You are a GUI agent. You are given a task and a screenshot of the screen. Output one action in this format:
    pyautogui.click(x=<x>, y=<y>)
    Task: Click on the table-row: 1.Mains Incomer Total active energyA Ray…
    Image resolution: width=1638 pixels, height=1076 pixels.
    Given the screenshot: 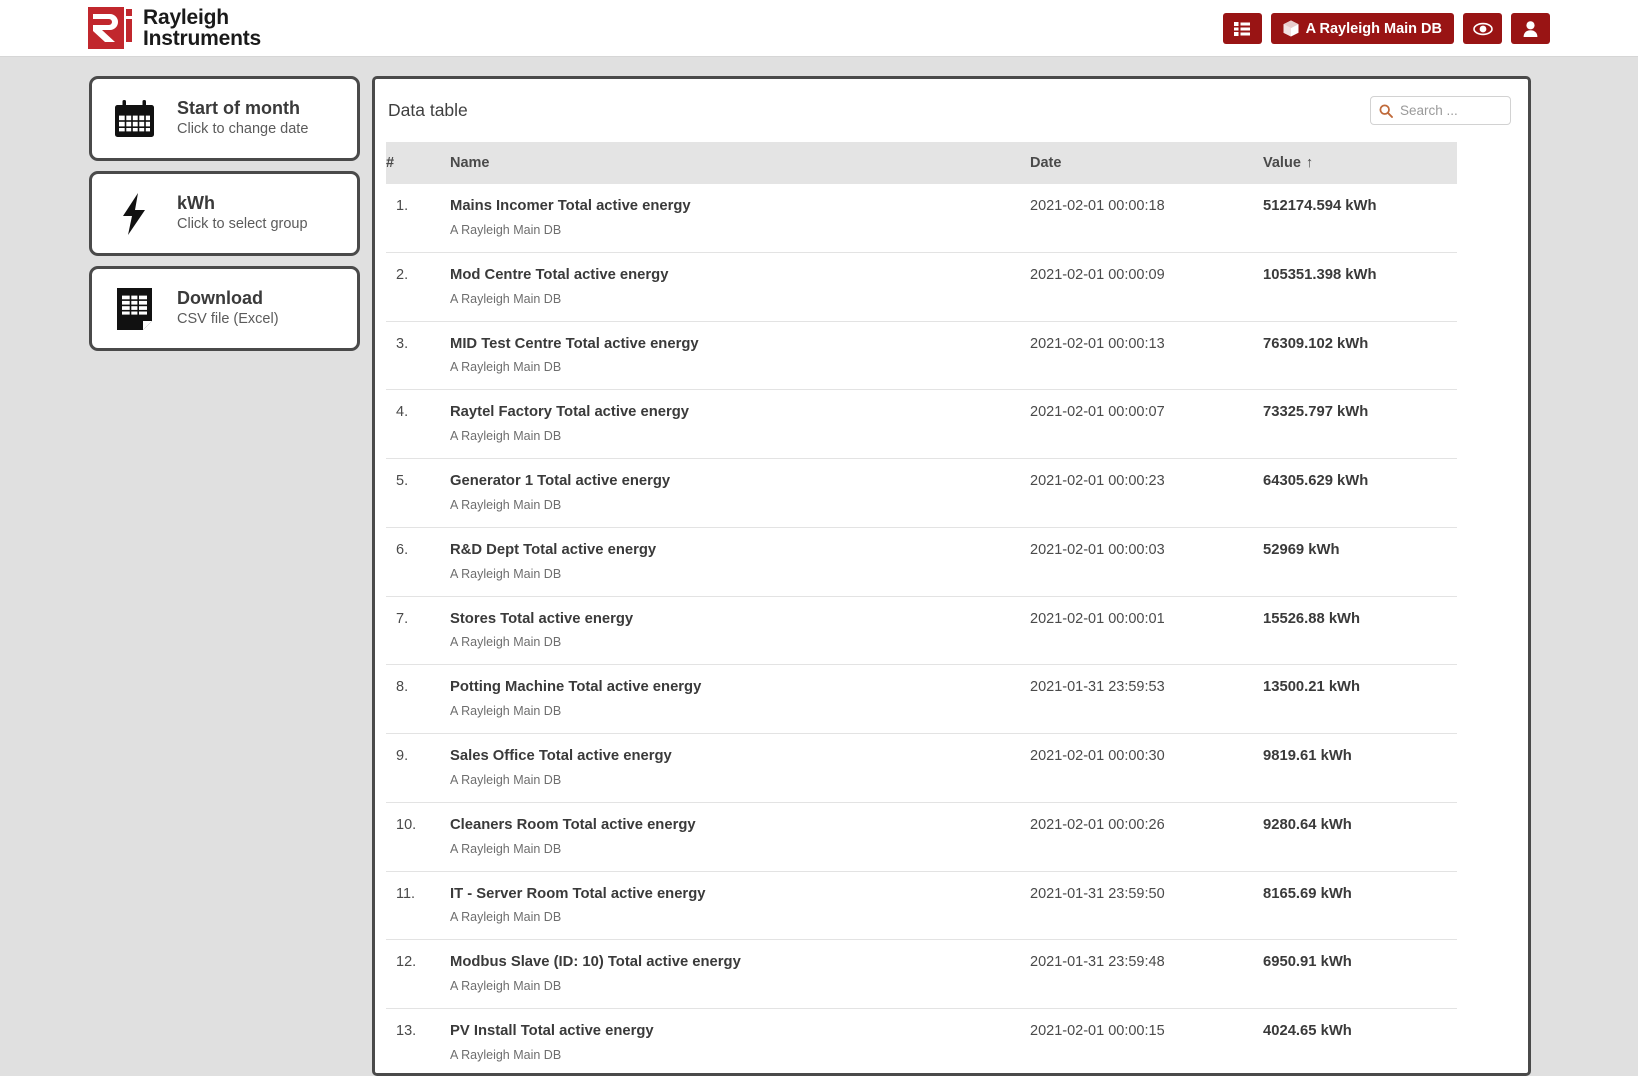 What is the action you would take?
    pyautogui.click(x=921, y=218)
    